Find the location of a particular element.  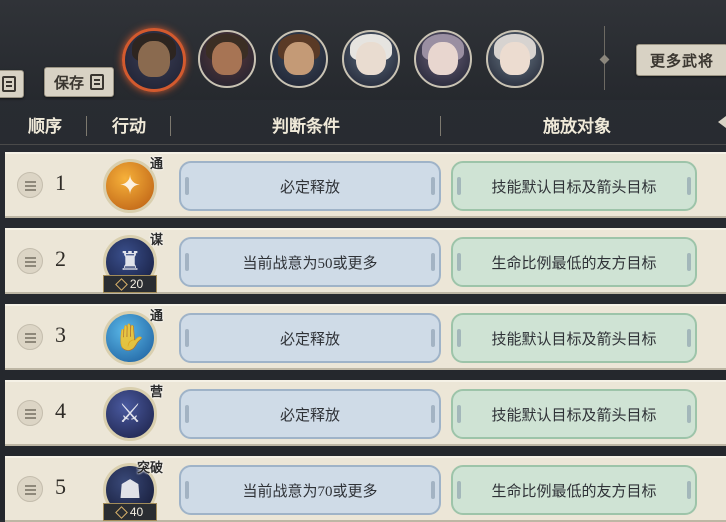

skill-row: 1 ✦ 通必定释放 技能默认目标及箭头目标 is located at coordinates (365, 185).